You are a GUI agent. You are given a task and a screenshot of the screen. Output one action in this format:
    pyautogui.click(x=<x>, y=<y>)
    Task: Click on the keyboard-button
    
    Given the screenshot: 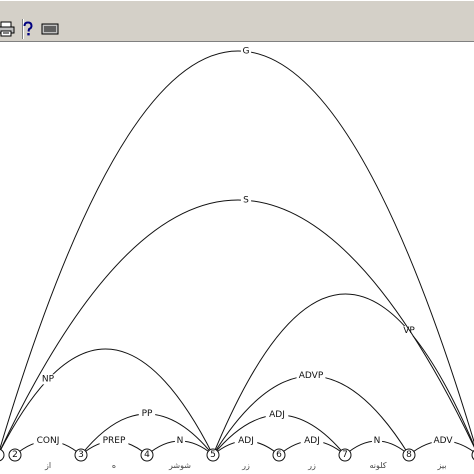 What is the action you would take?
    pyautogui.click(x=50, y=29)
    